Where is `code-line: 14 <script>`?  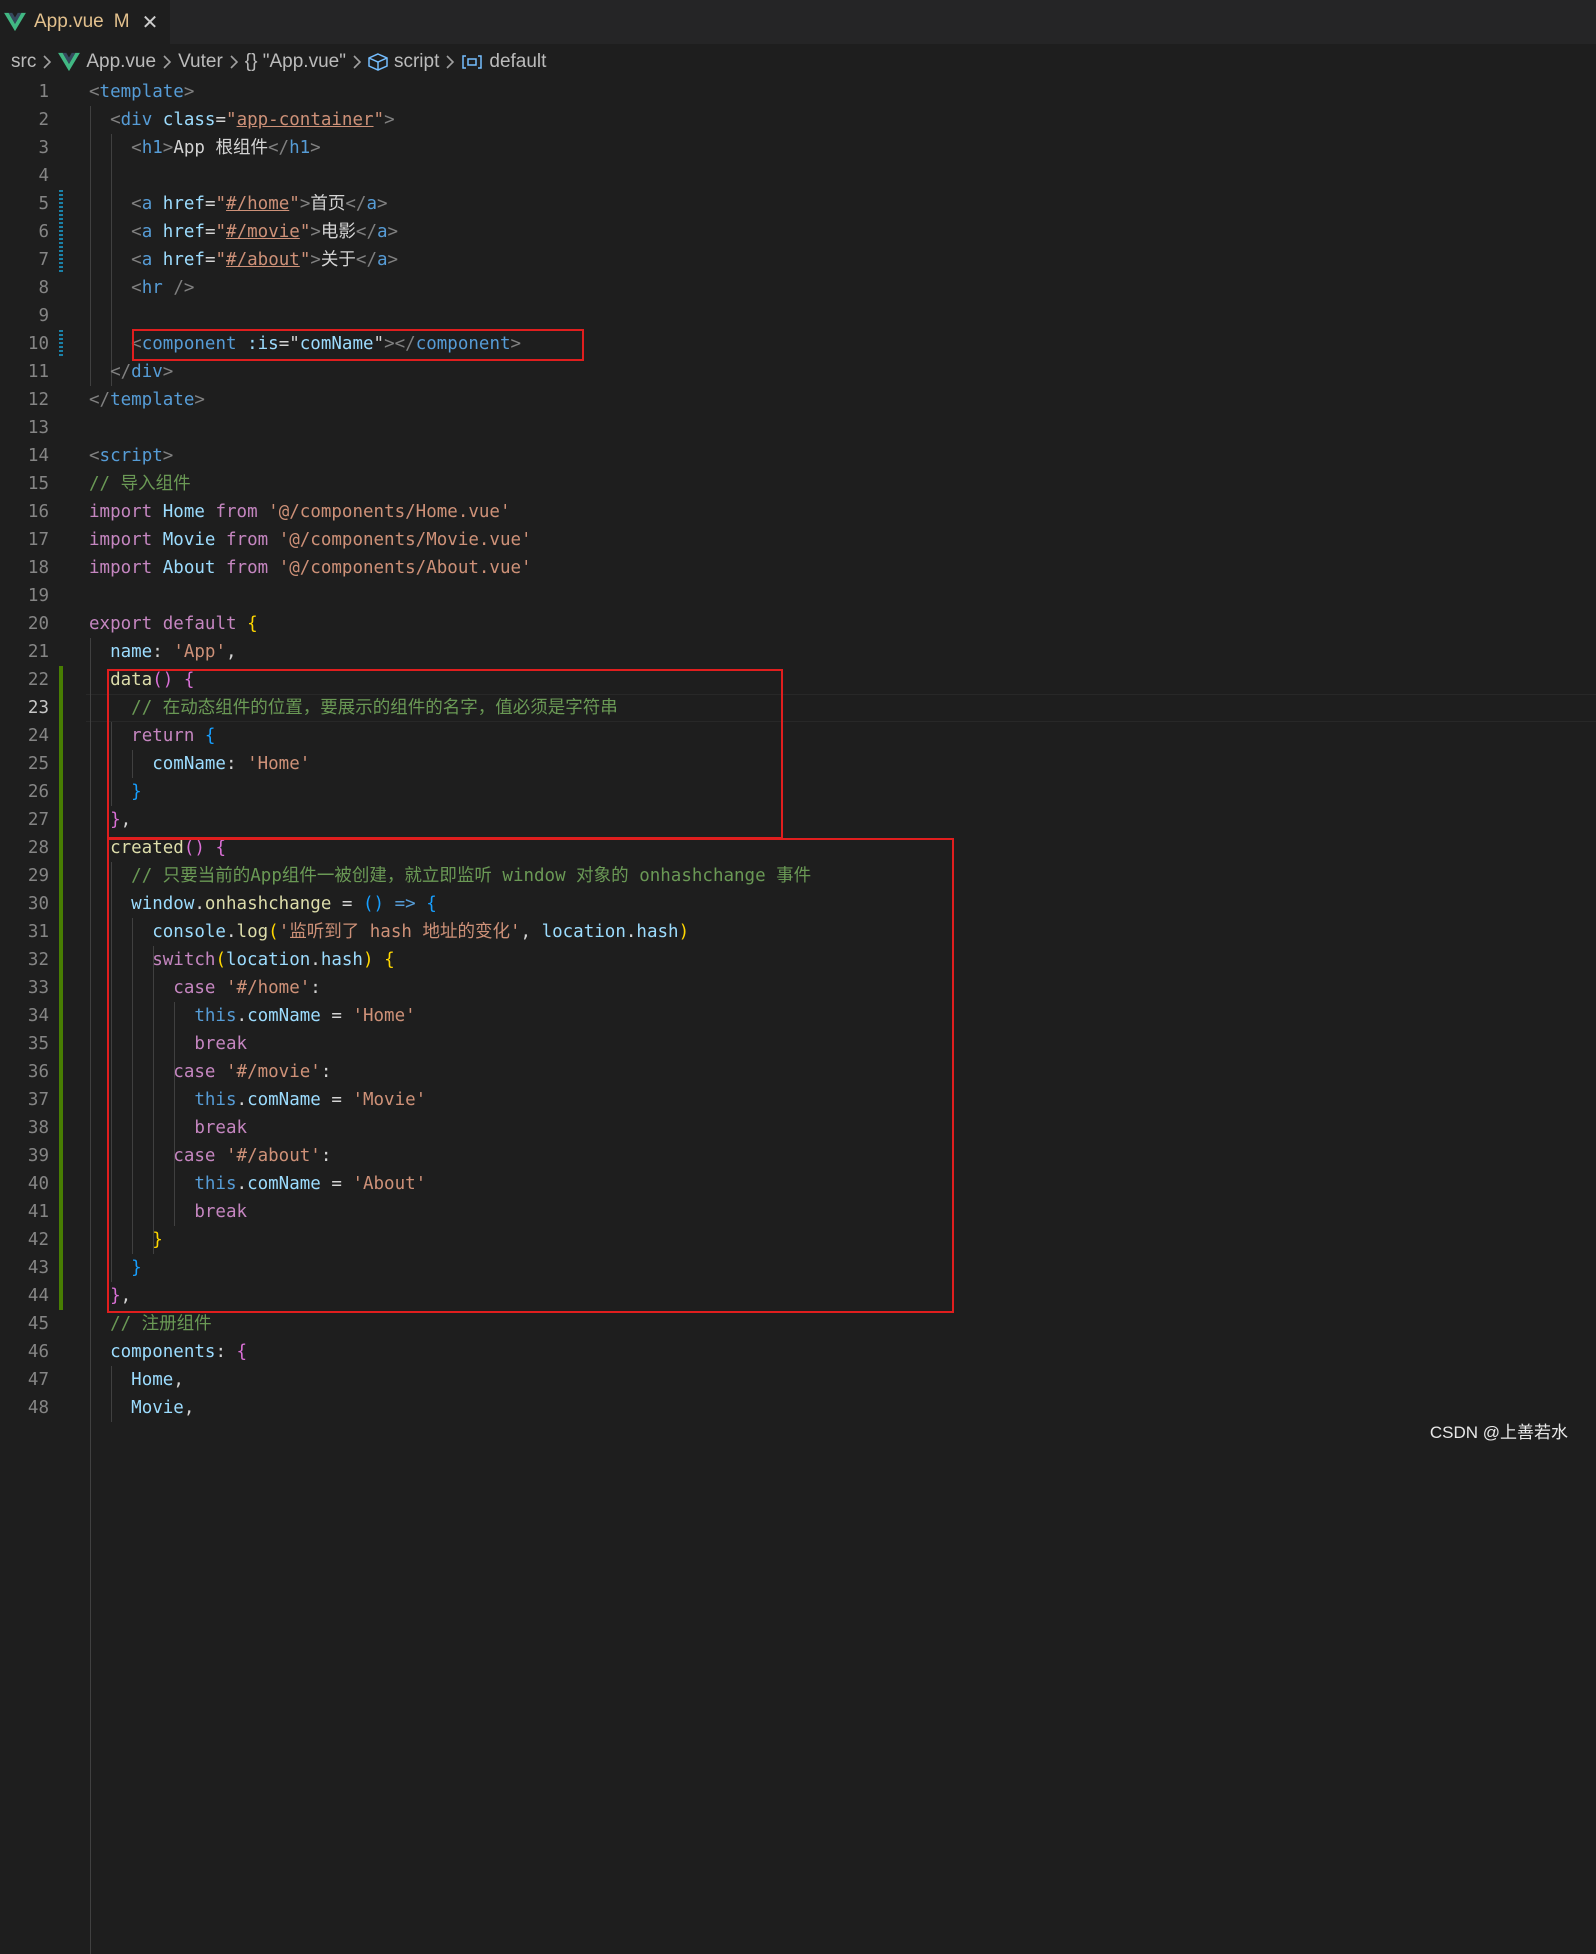 code-line: 14 <script> is located at coordinates (798, 456).